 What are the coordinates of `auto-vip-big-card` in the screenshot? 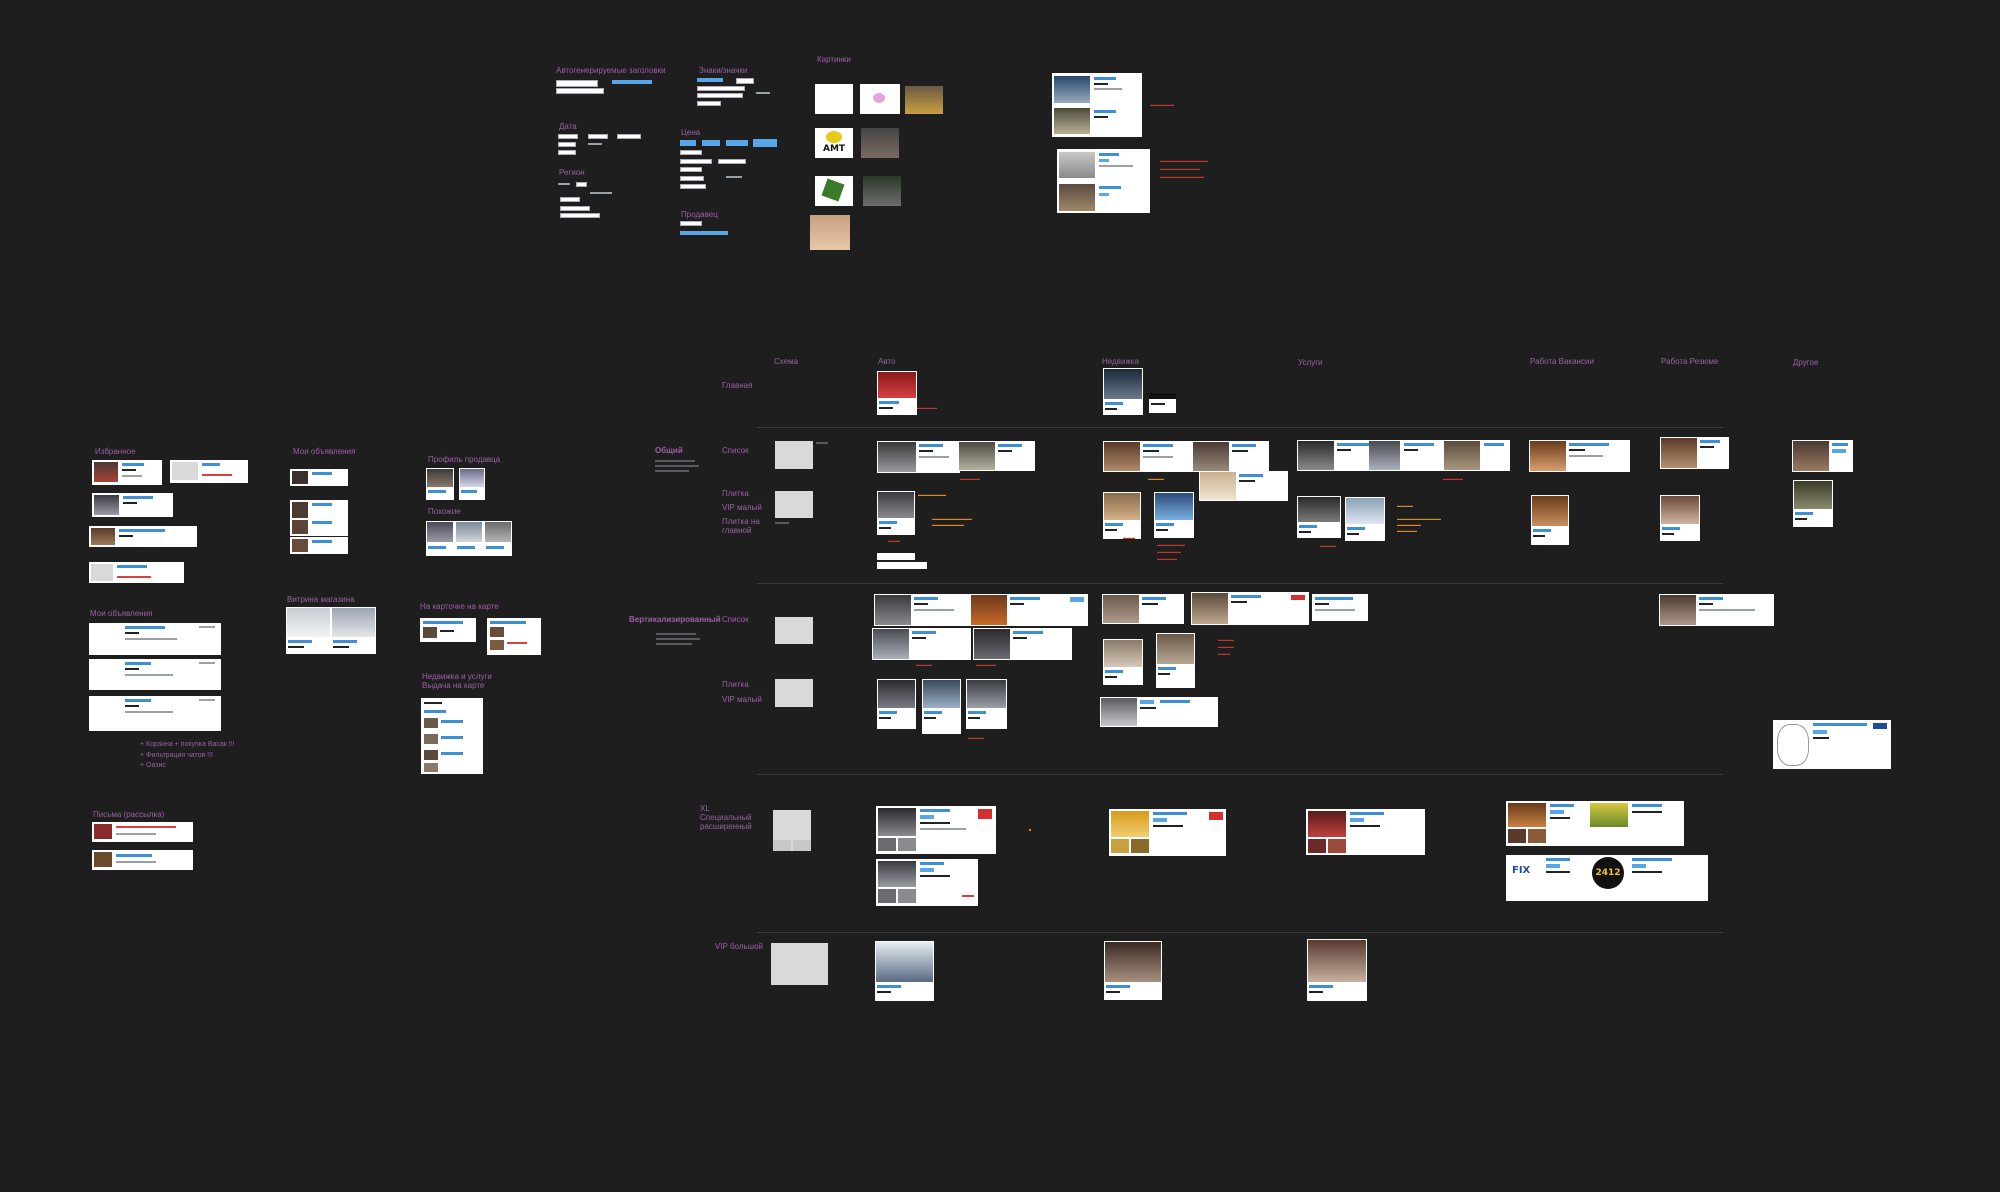 It's located at (904, 971).